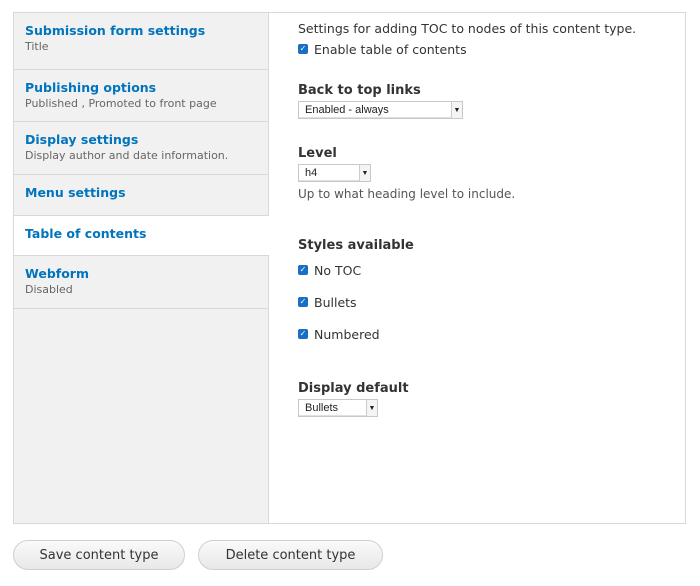 The image size is (700, 586). What do you see at coordinates (359, 90) in the screenshot?
I see `back-to-top-label: Back to top links` at bounding box center [359, 90].